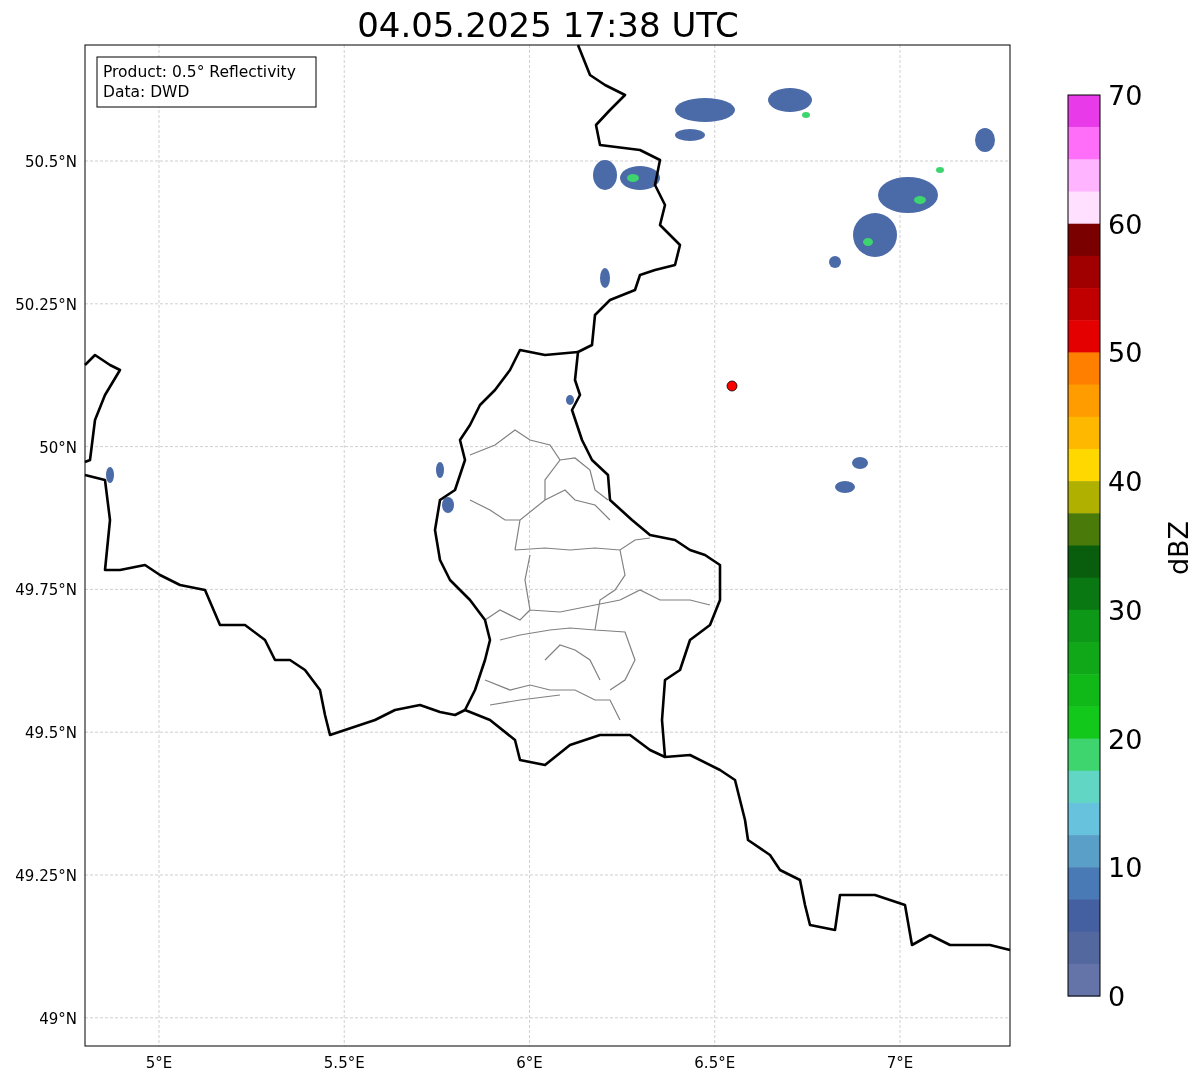 This screenshot has height=1081, width=1202. What do you see at coordinates (1125, 482) in the screenshot?
I see `colorbar-tick-label: 40` at bounding box center [1125, 482].